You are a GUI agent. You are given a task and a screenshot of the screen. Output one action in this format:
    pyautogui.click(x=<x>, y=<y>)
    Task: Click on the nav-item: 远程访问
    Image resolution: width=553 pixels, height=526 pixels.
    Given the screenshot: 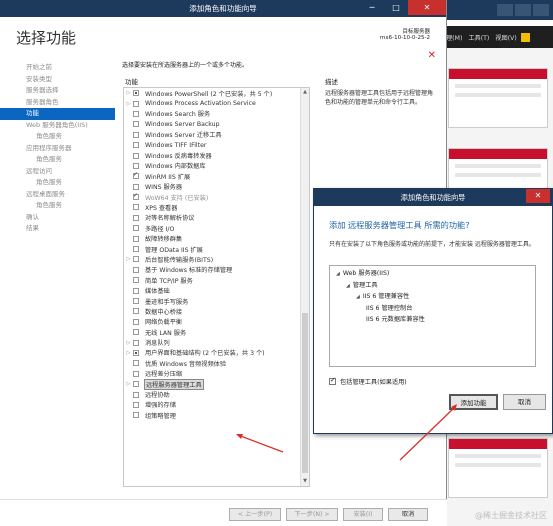 What is the action you would take?
    pyautogui.click(x=57, y=172)
    